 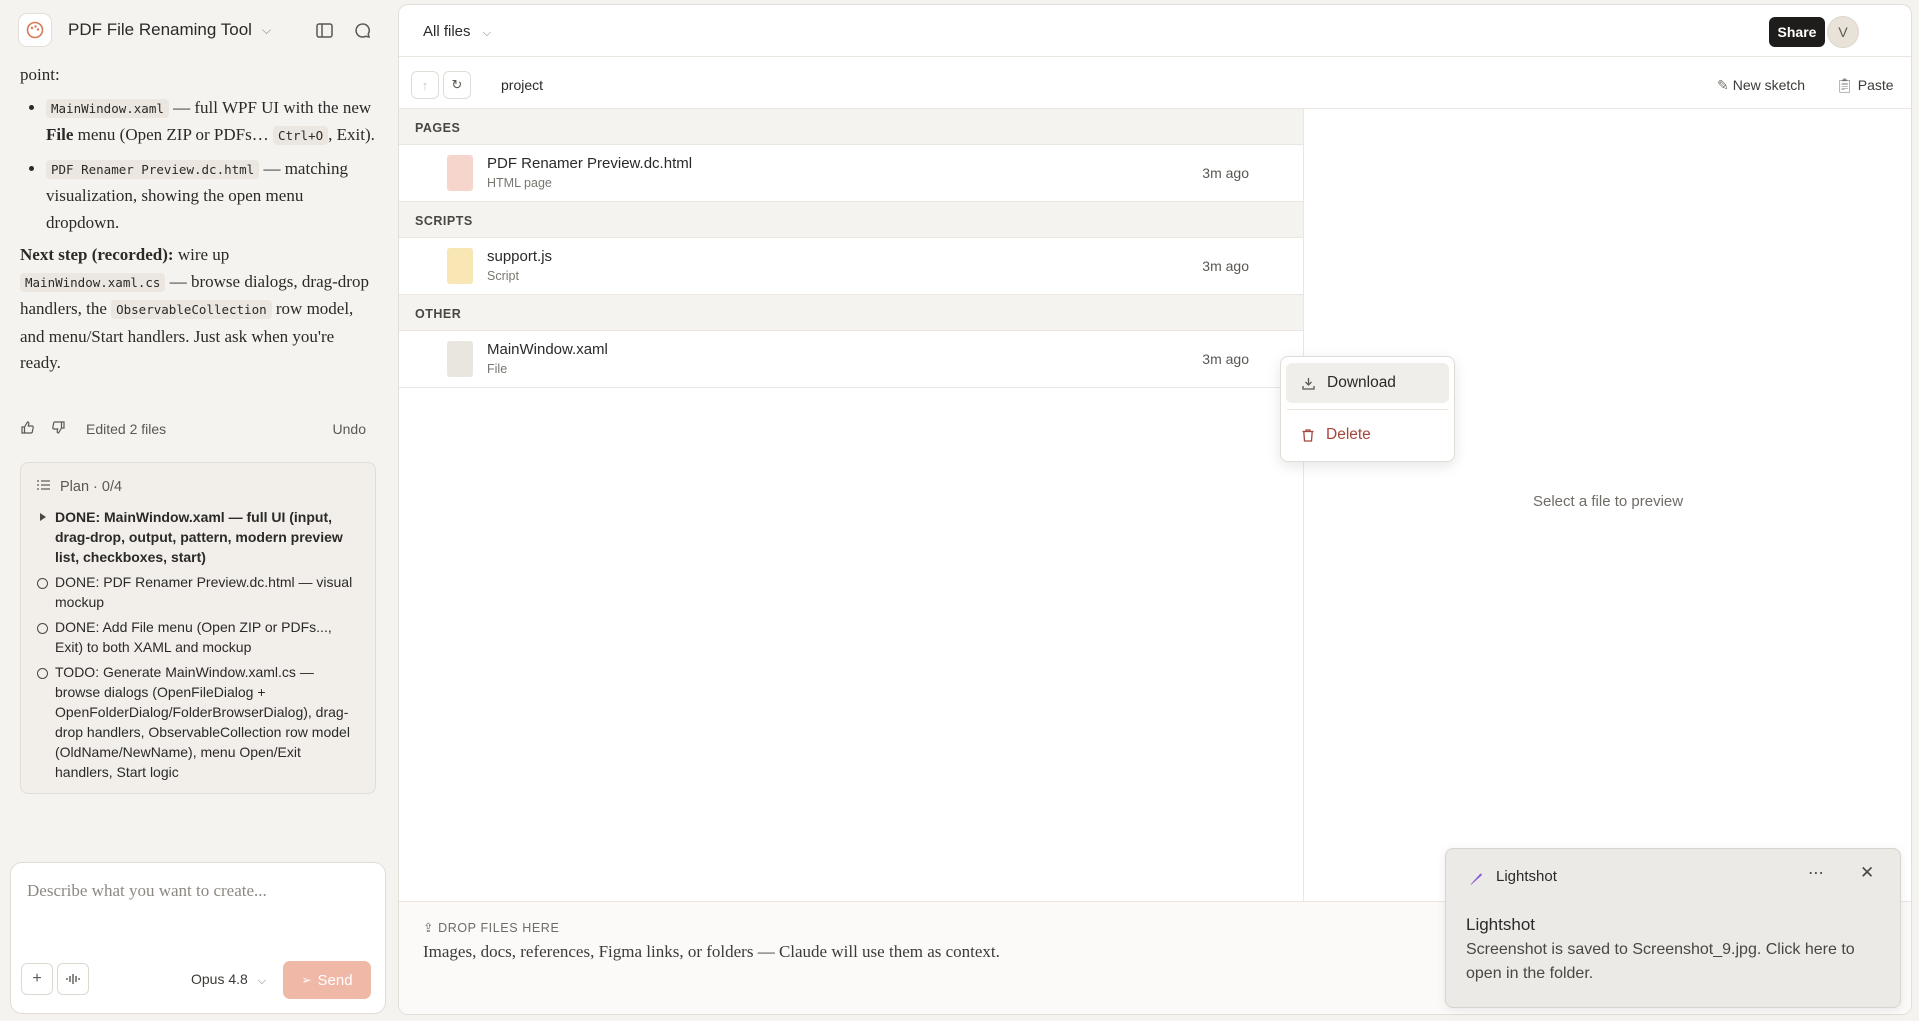 I want to click on files-filter-dropdown: All files ⌵, so click(x=457, y=31).